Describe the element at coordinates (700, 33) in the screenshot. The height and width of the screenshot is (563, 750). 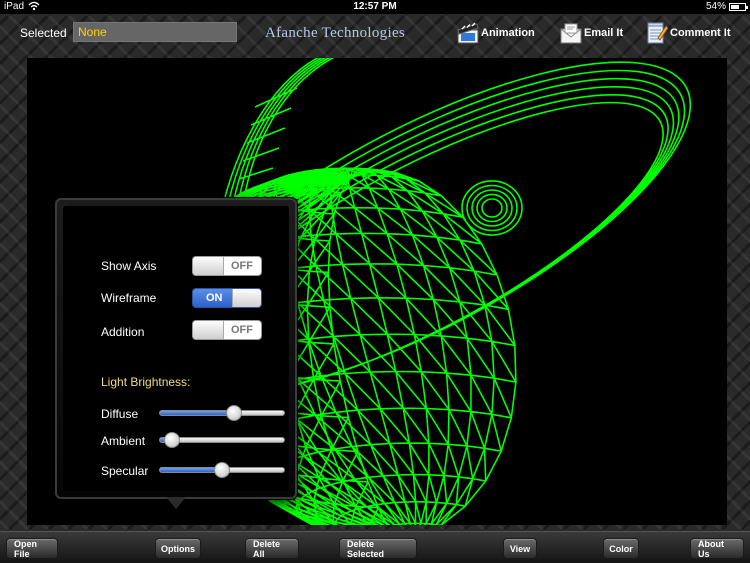
I see `comment-it-button-label: Comment It` at that location.